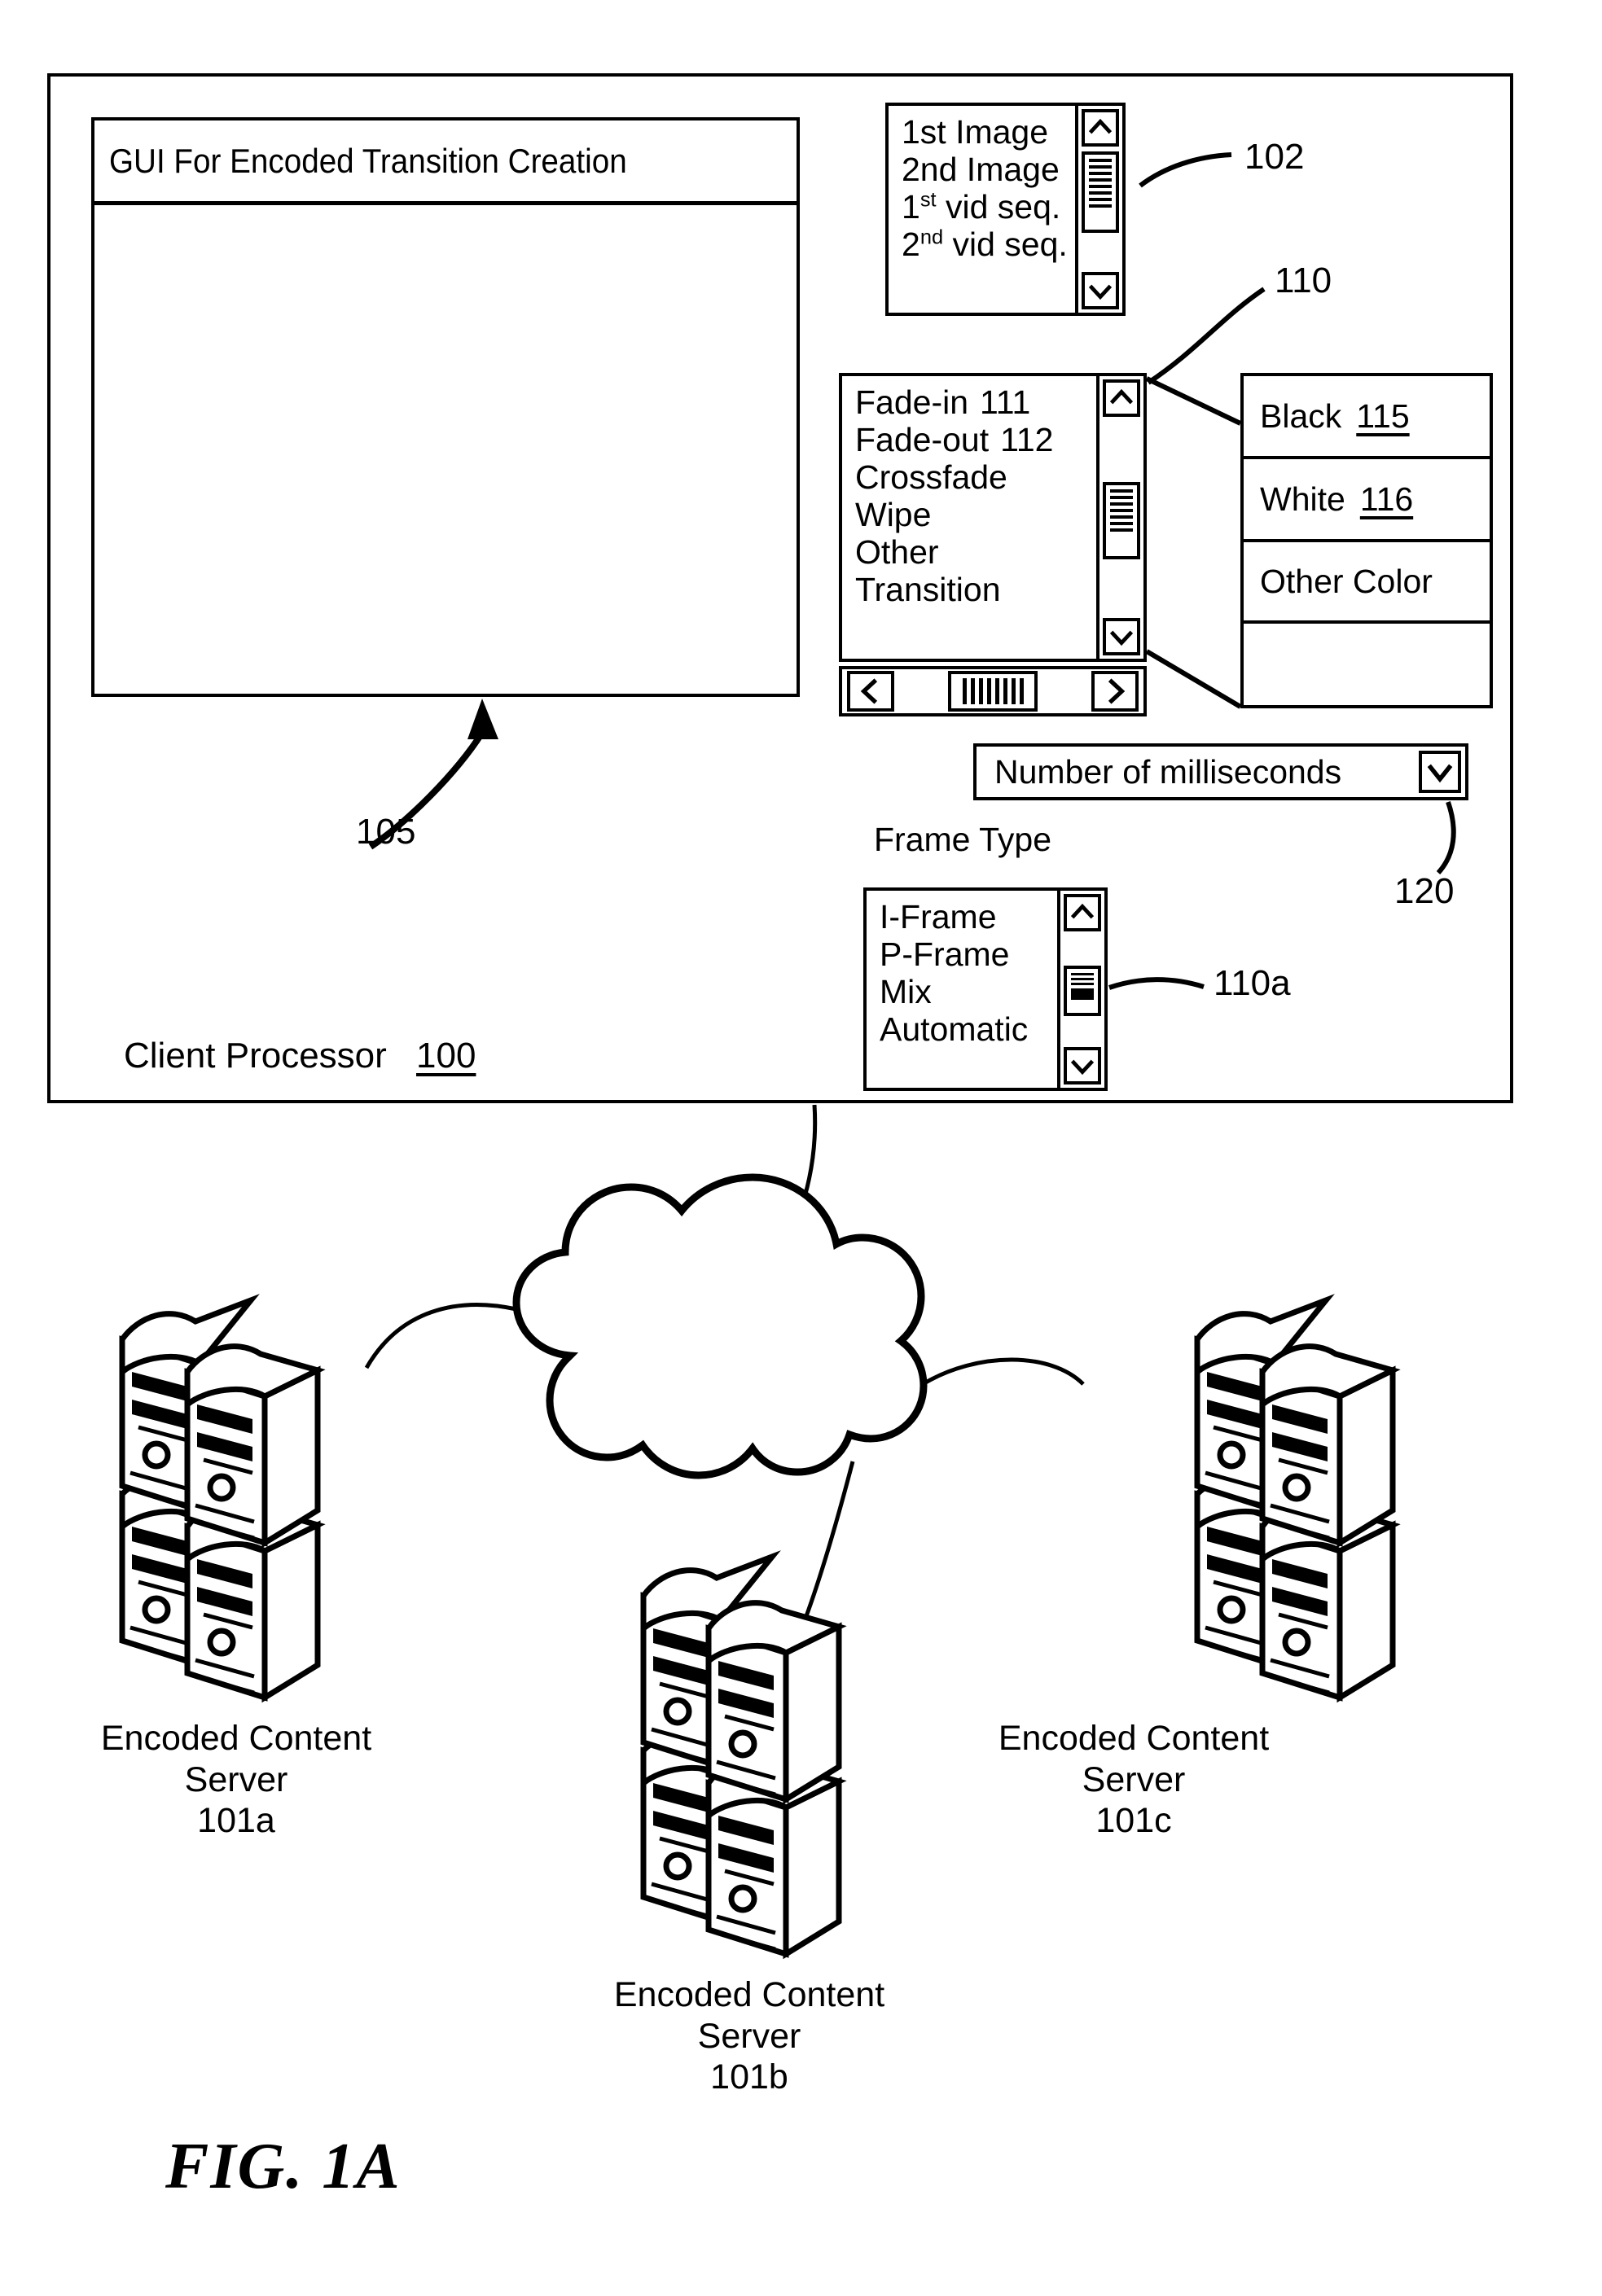 The height and width of the screenshot is (2296, 1602). Describe the element at coordinates (1274, 157) in the screenshot. I see `ref-num-102: 102` at that location.